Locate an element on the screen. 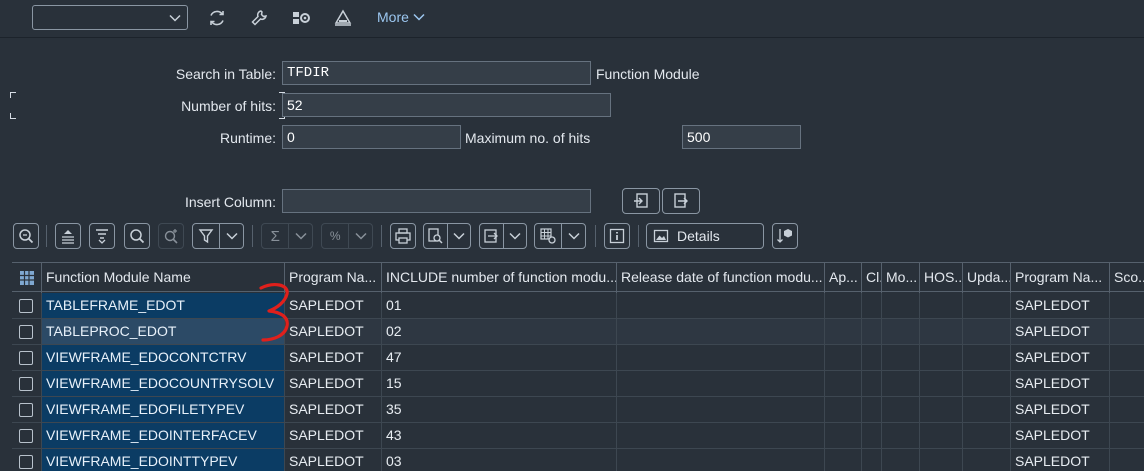 The image size is (1144, 471). table-row: VIEWFRAME_EDOCONTCTRV SAPLEDOT 47 SAPLEDOT is located at coordinates (578, 358).